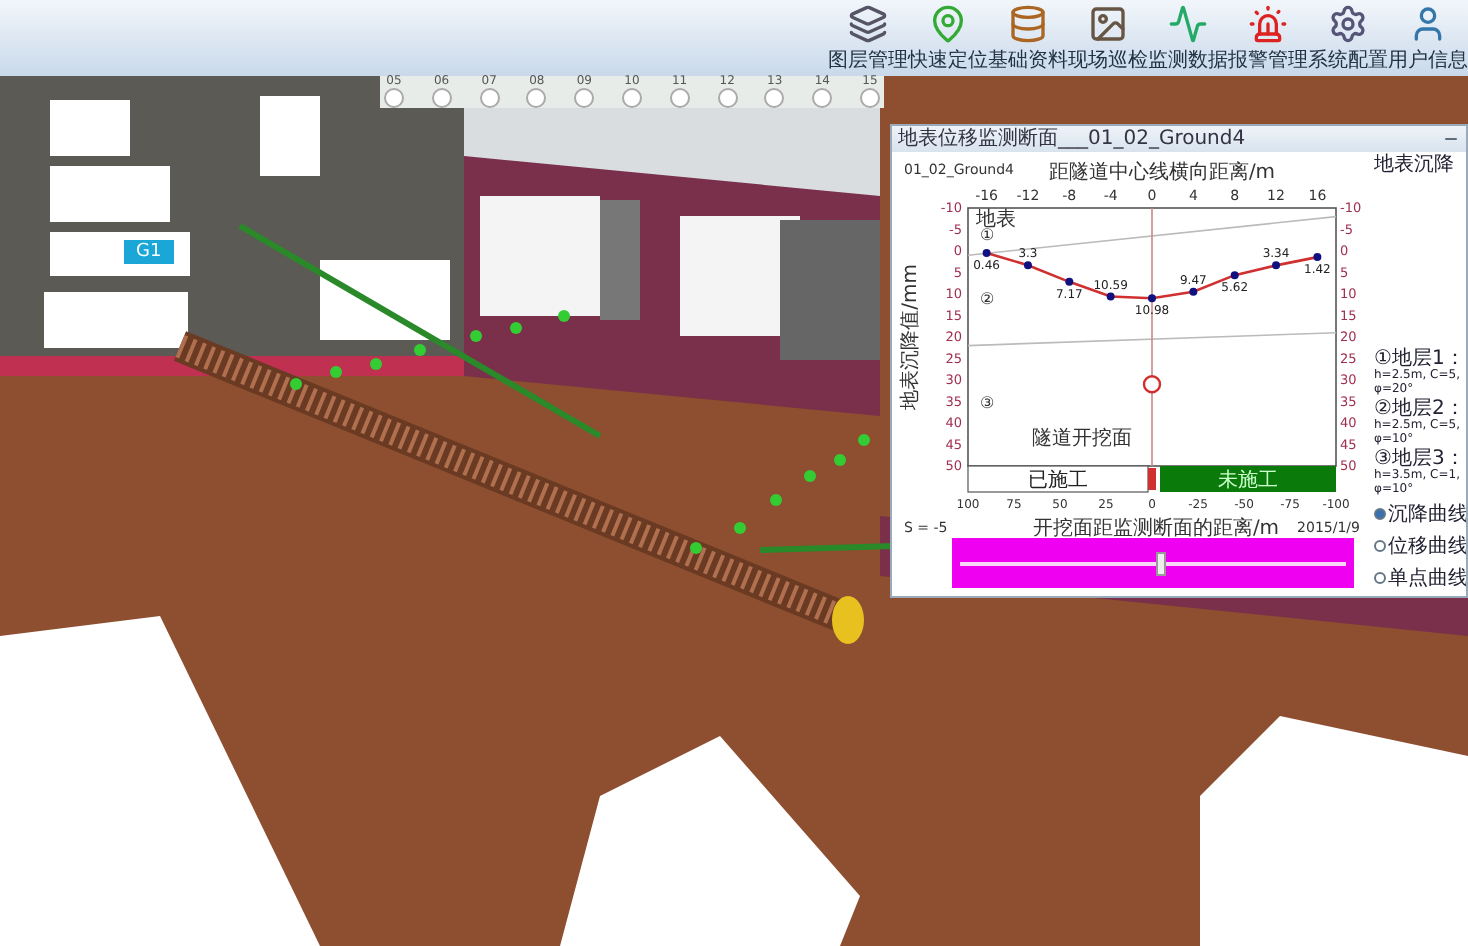 The image size is (1468, 946). Describe the element at coordinates (1108, 24) in the screenshot. I see `image-icon` at that location.